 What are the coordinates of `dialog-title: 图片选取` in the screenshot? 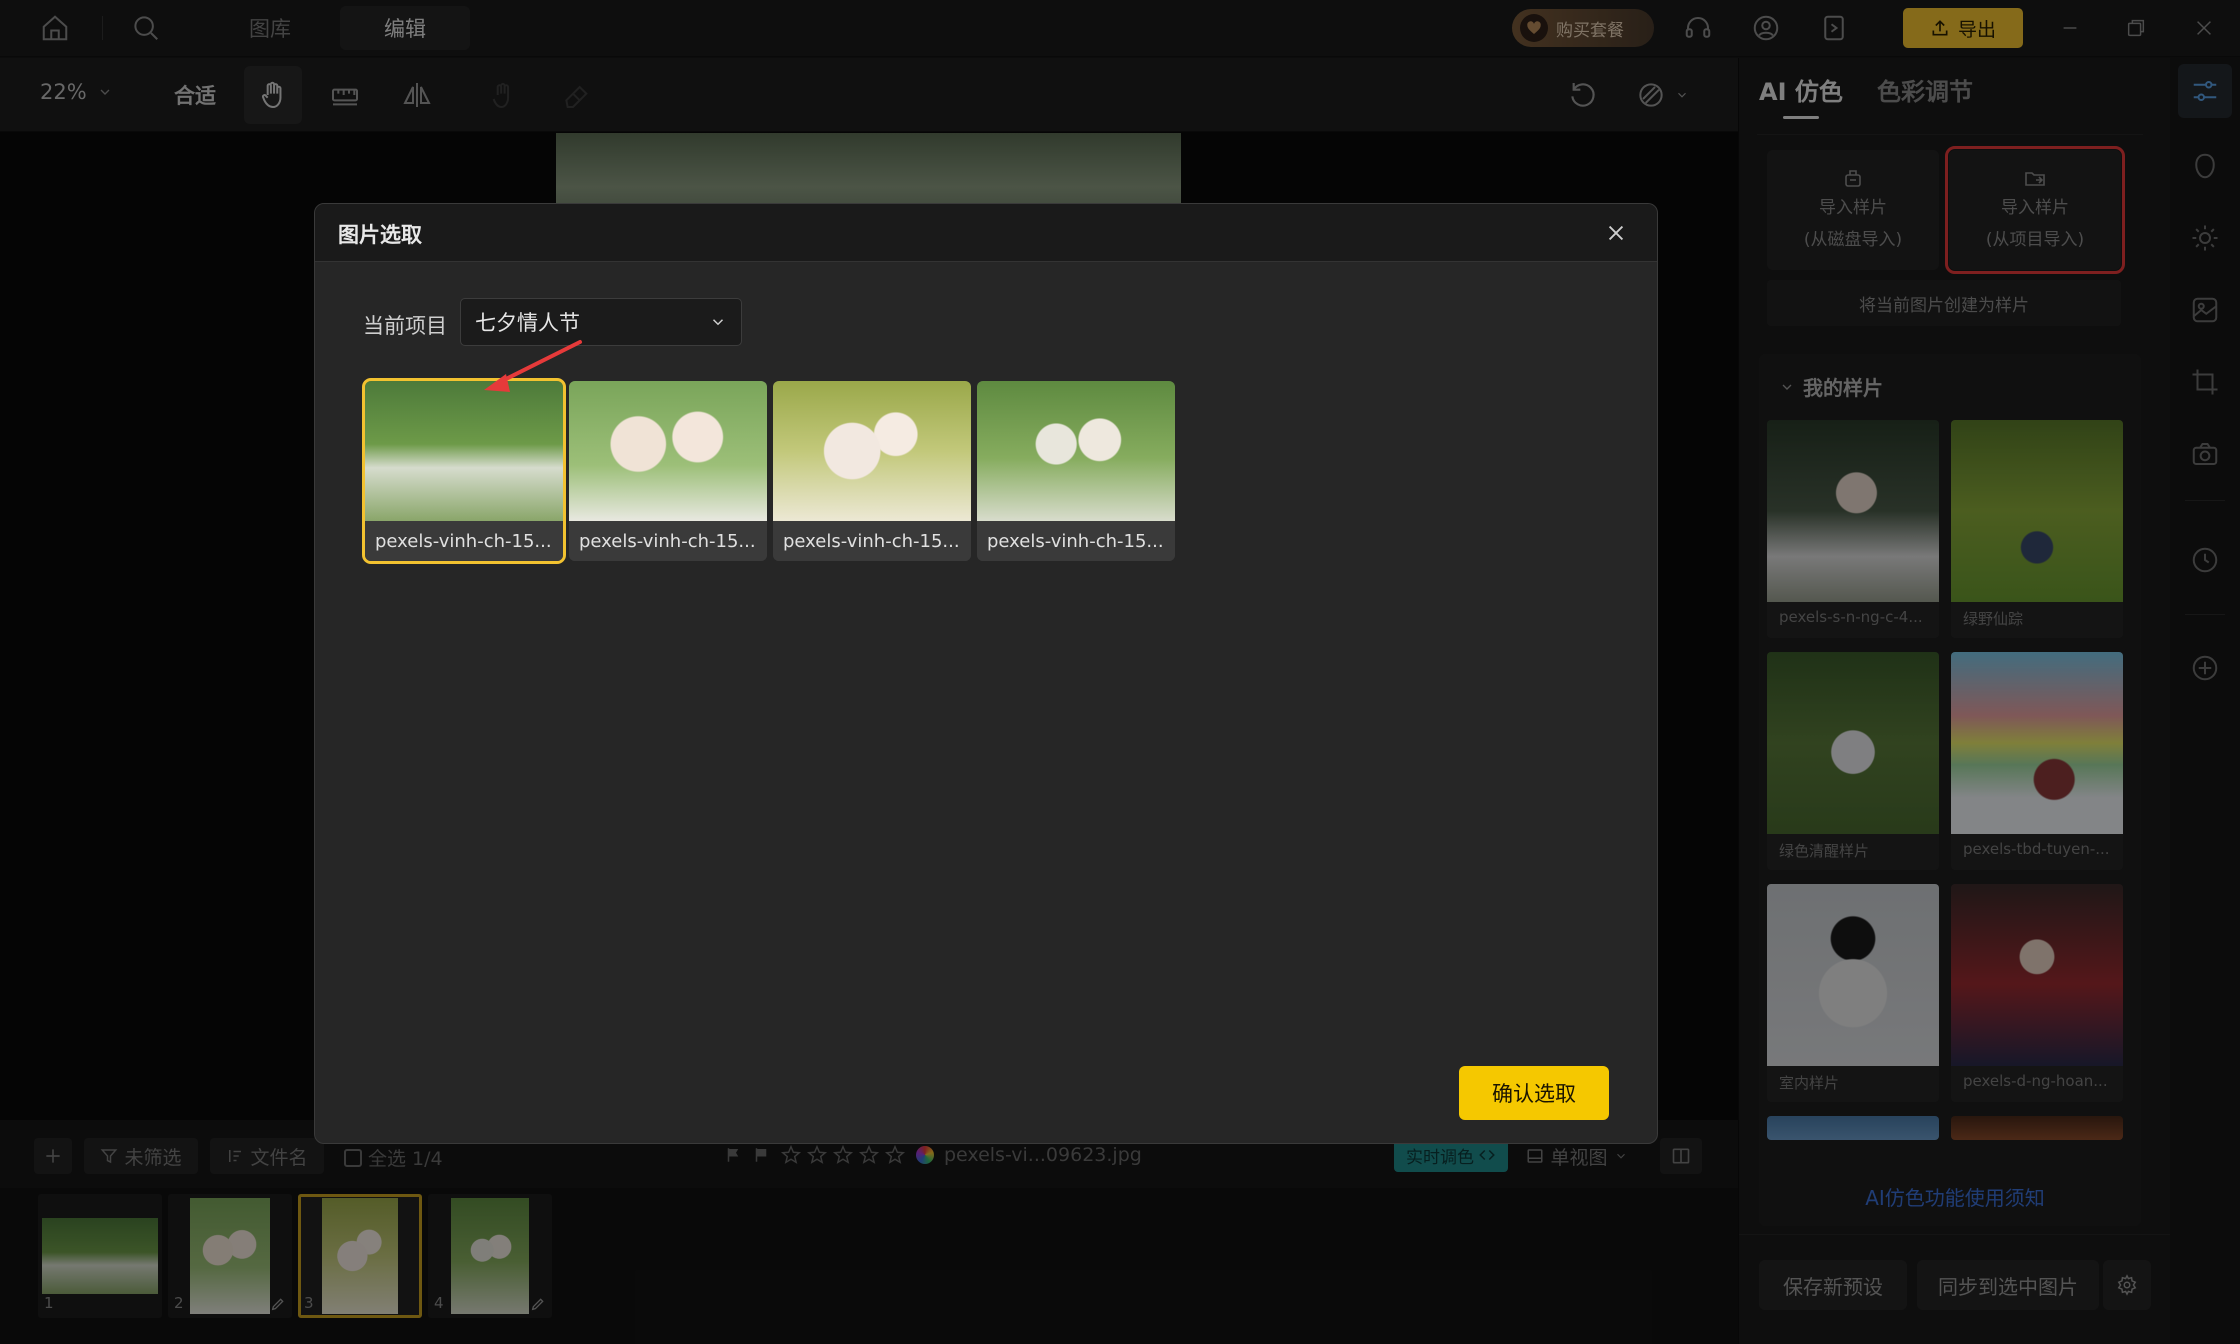 It's located at (380, 235).